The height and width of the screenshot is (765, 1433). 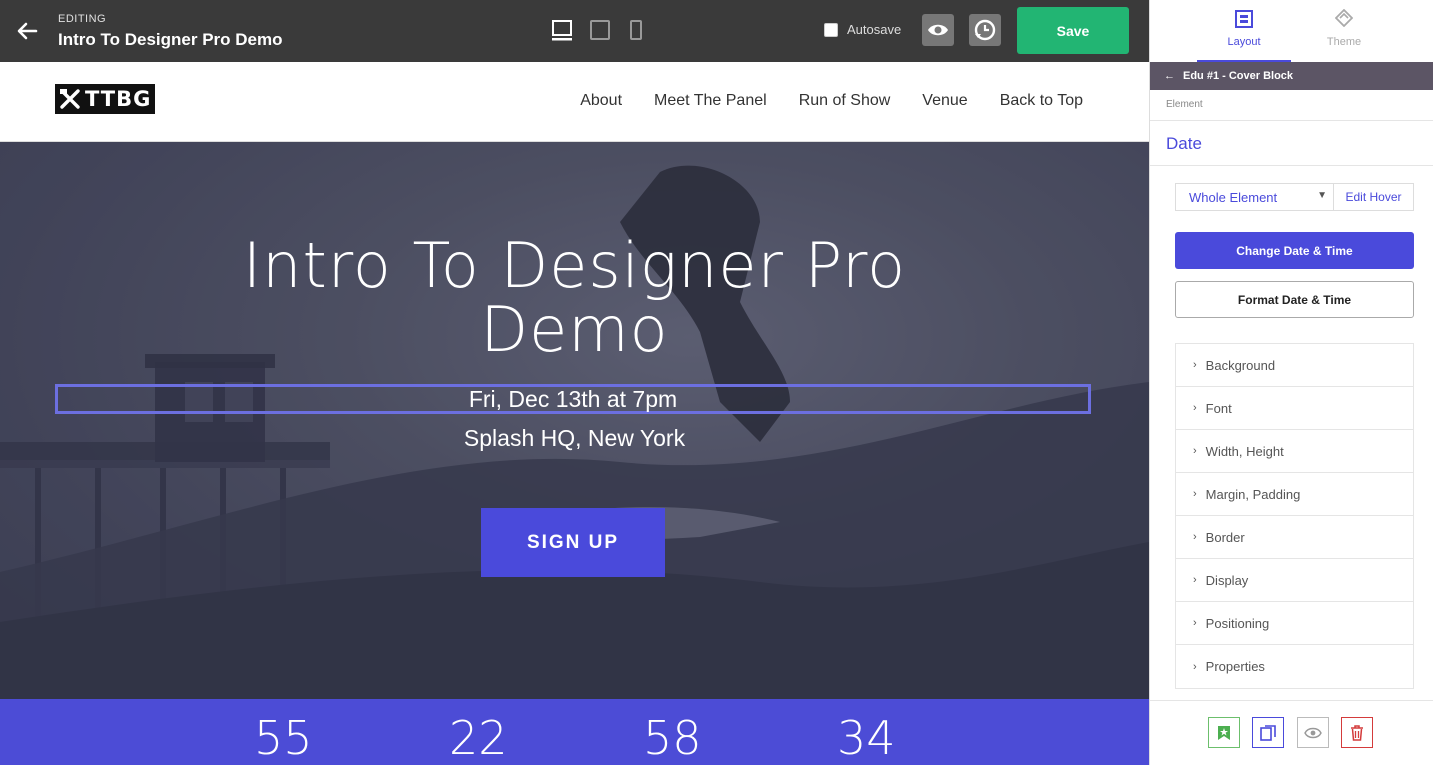 What do you see at coordinates (574, 265) in the screenshot?
I see `hero-title-line-1: Intro To Designer Pro` at bounding box center [574, 265].